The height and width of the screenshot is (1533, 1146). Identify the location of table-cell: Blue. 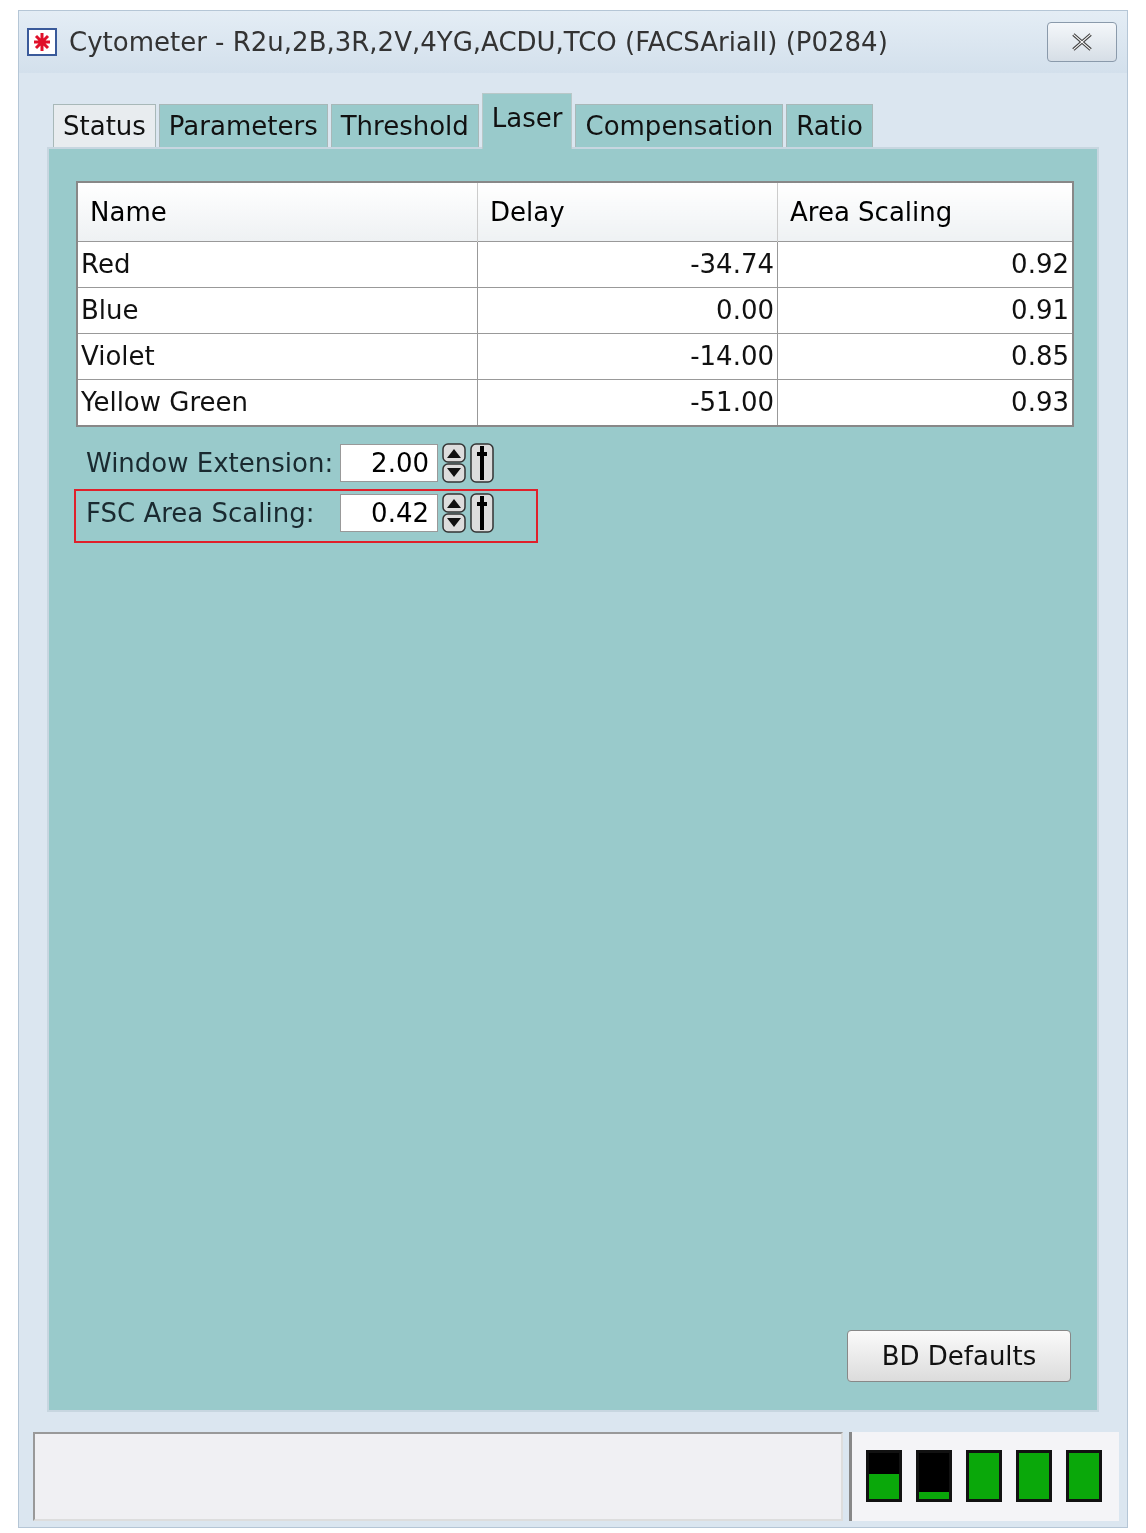
(277, 310).